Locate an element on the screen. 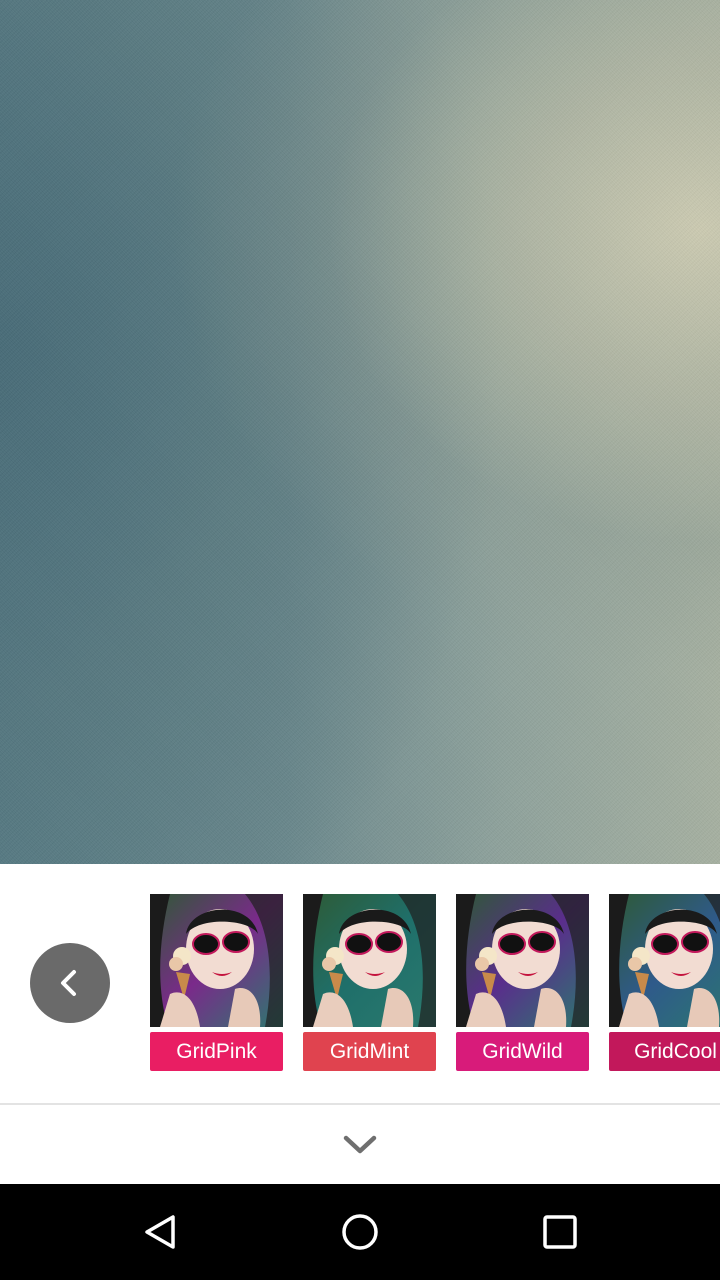 The height and width of the screenshot is (1280, 720). square-recents-icon is located at coordinates (560, 1232).